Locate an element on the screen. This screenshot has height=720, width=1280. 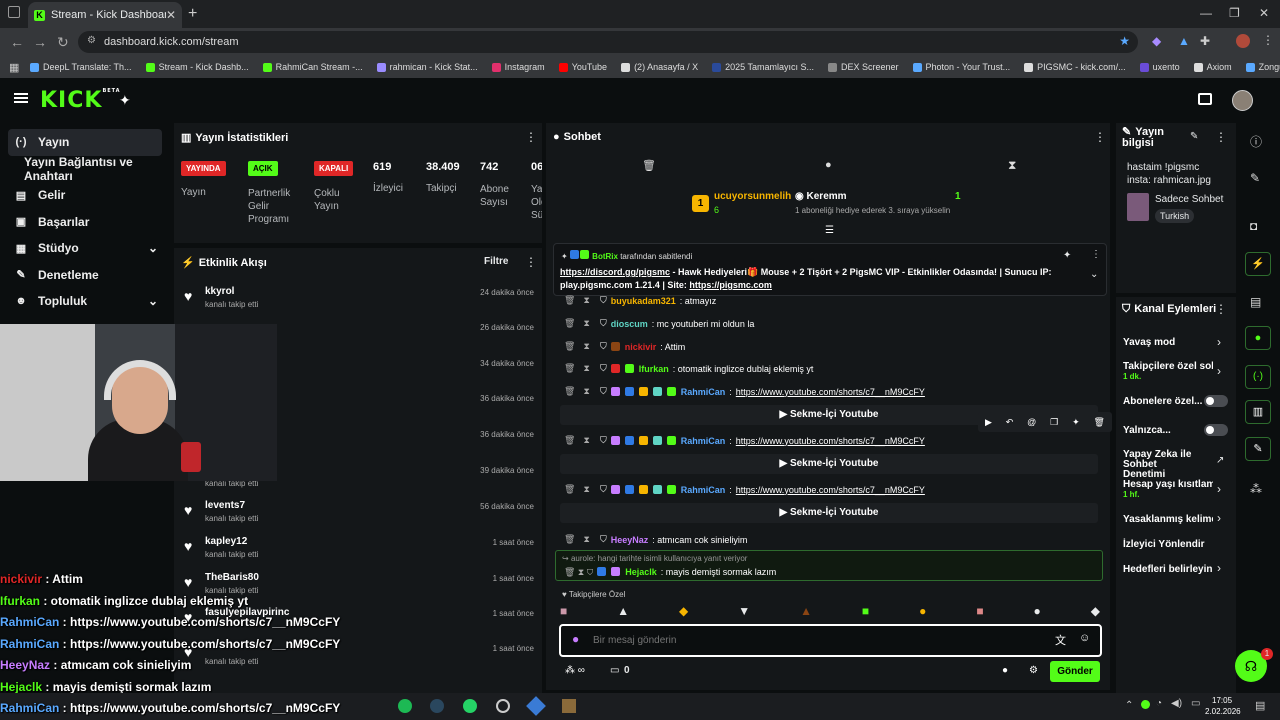
top-gifter: ◉ Keremm is located at coordinates (821, 196).